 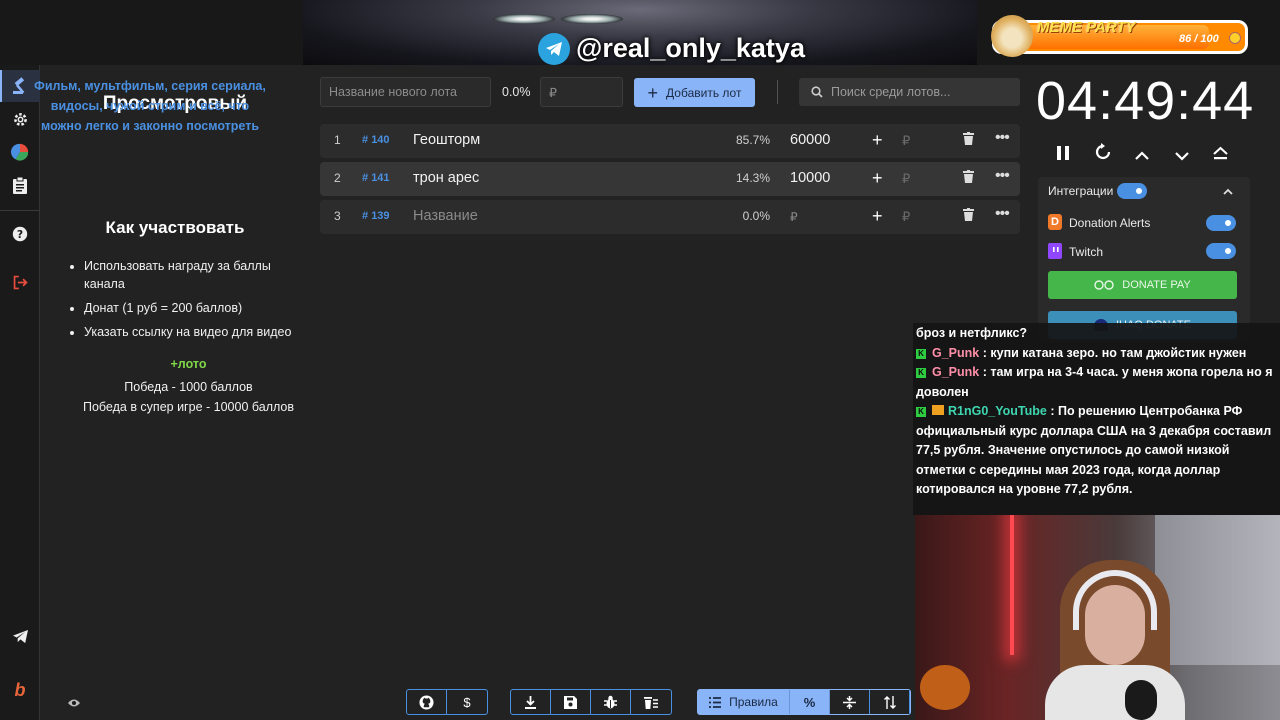 I want to click on app-sidebar: ? b, so click(x=20, y=392).